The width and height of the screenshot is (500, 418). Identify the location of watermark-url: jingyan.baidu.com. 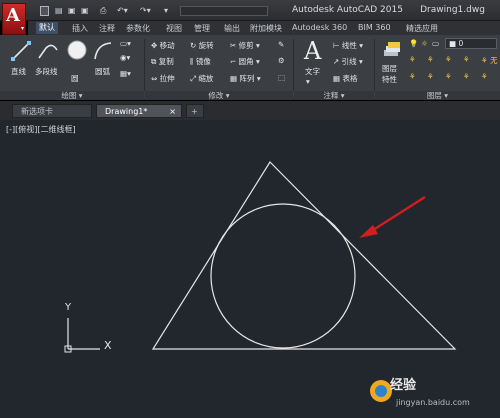
(433, 402).